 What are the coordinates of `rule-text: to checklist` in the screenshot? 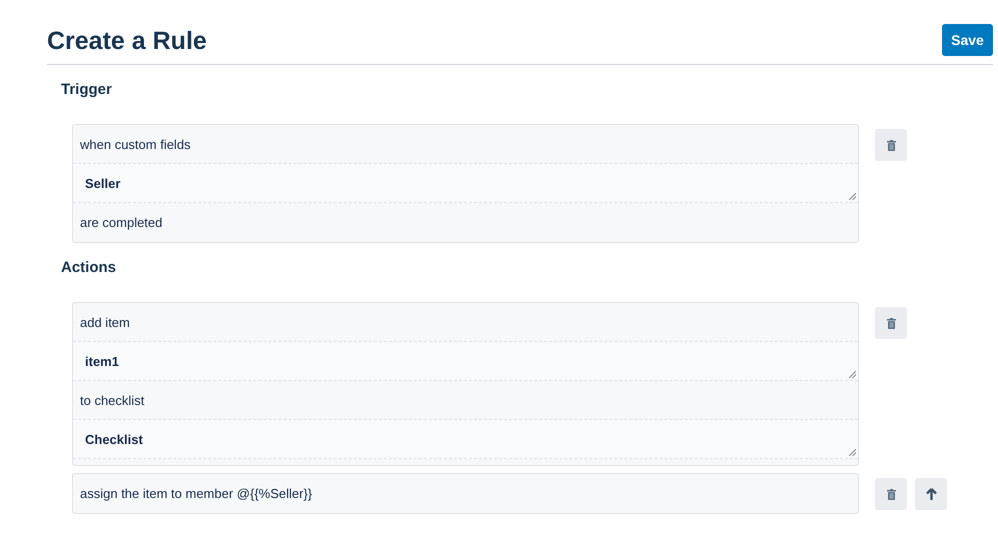 It's located at (112, 400).